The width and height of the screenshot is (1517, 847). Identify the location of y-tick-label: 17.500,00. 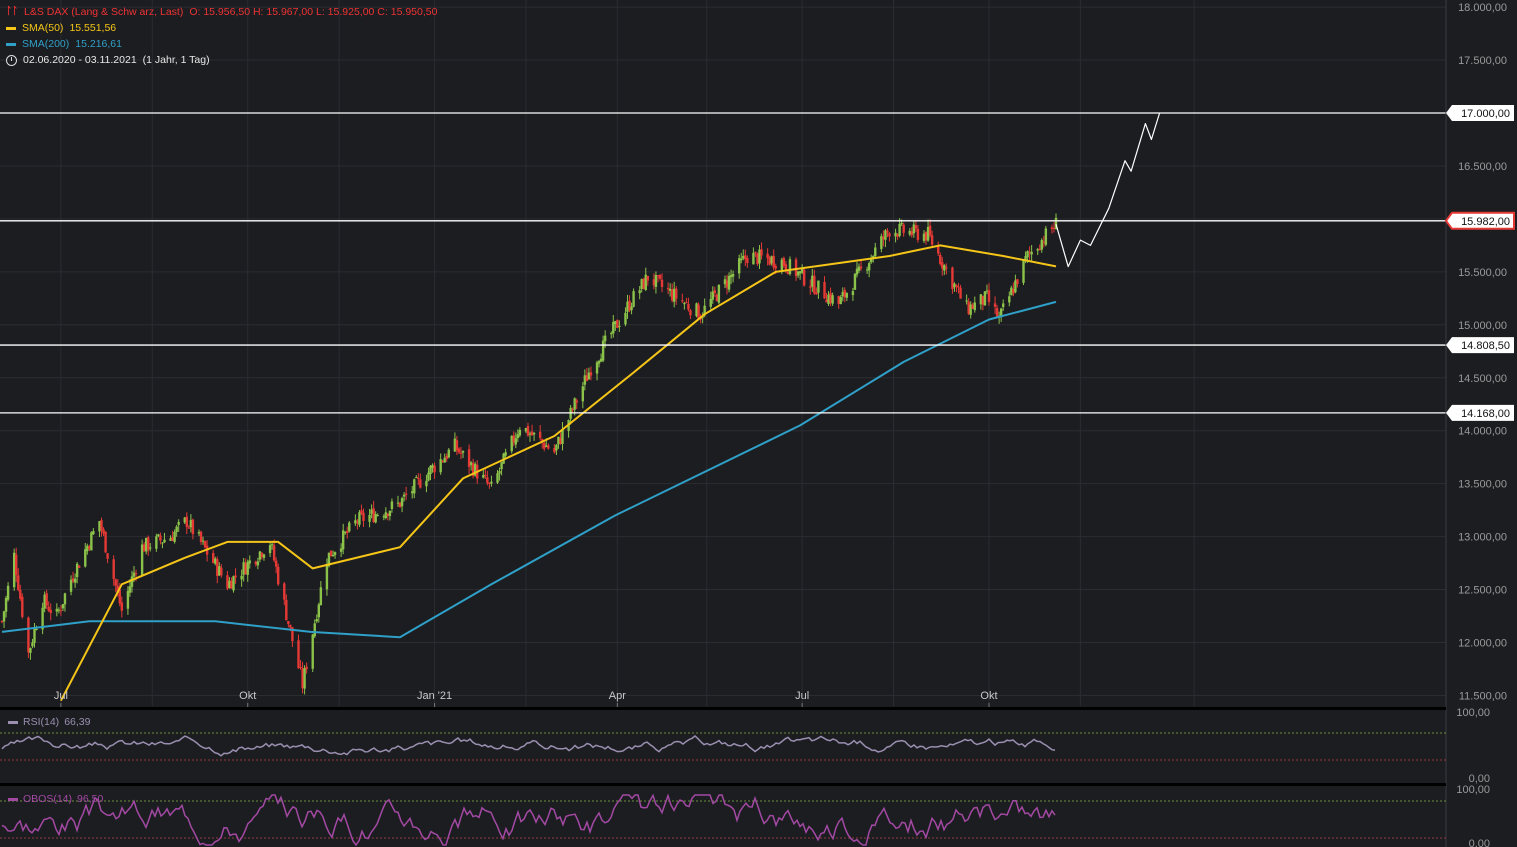
(1482, 61).